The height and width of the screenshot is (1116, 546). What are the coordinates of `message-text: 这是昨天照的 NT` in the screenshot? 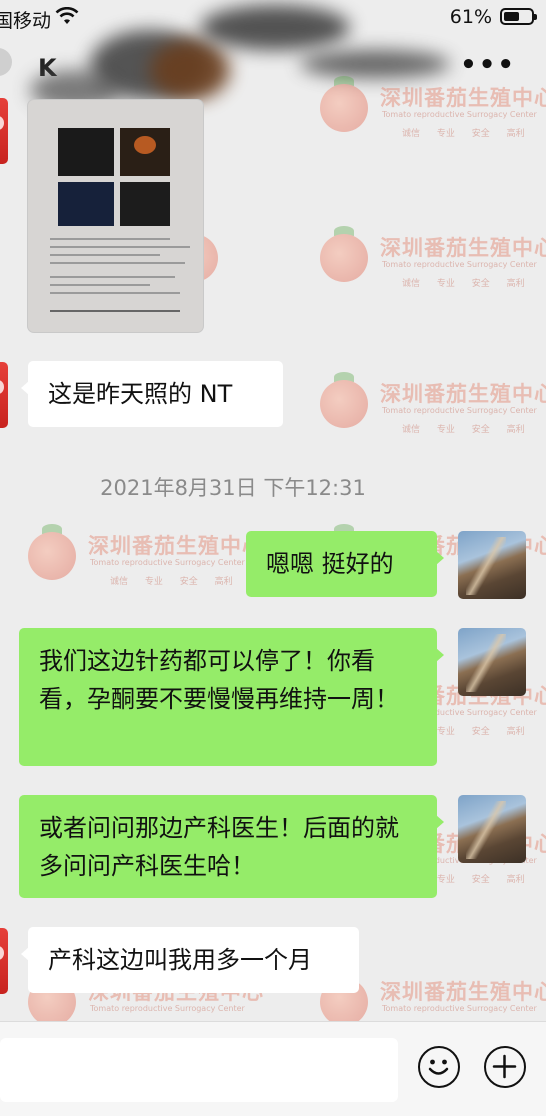 It's located at (140, 394).